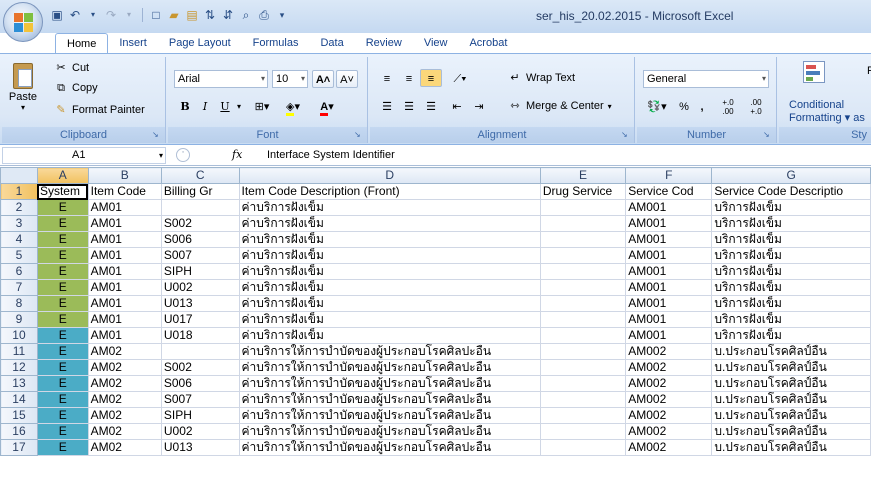 This screenshot has height=495, width=871. Describe the element at coordinates (19, 319) in the screenshot. I see `row-header: 9` at that location.